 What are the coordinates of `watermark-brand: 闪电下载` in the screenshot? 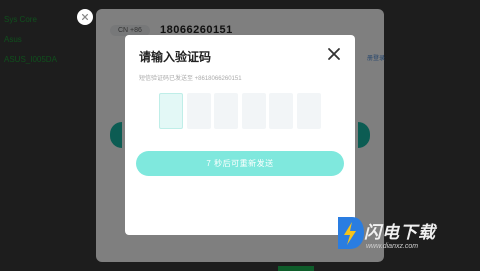 It's located at (400, 232).